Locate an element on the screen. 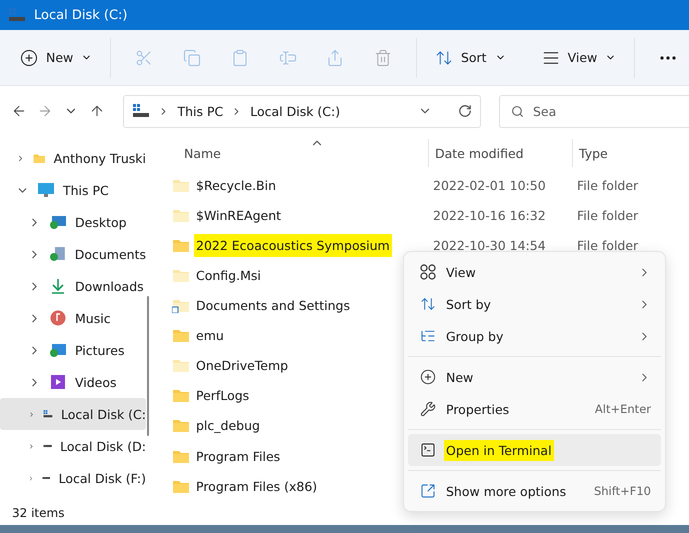 This screenshot has height=533, width=689. file-name: PerfLogs is located at coordinates (222, 396).